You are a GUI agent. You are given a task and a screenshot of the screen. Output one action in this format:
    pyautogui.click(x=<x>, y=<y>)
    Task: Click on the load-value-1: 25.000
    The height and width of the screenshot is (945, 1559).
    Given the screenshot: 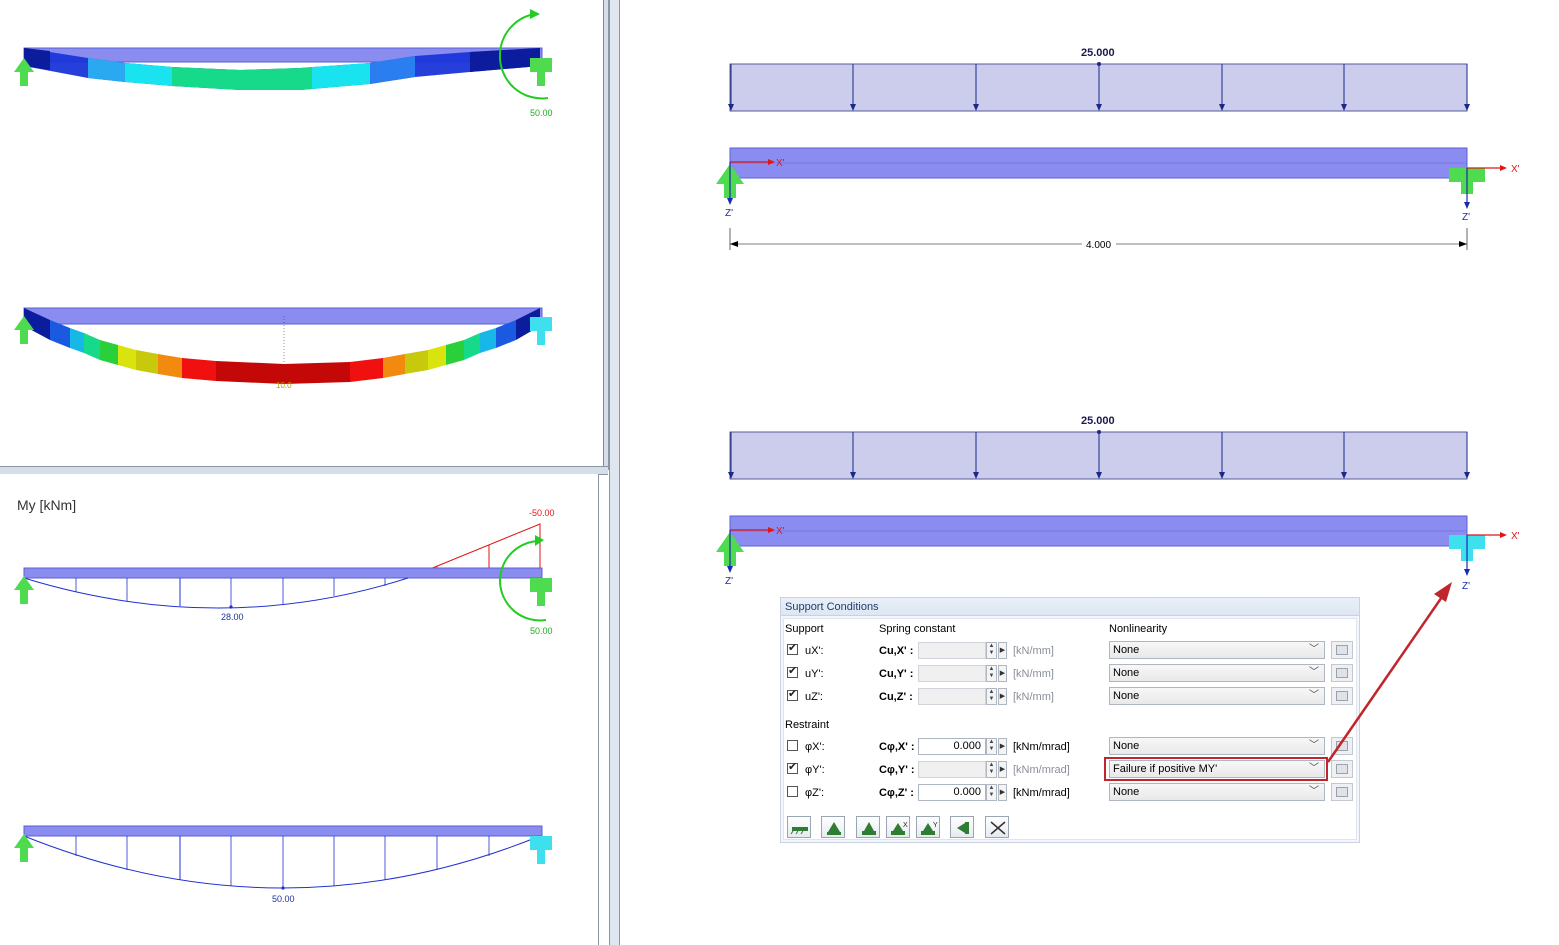 What is the action you would take?
    pyautogui.click(x=1098, y=53)
    